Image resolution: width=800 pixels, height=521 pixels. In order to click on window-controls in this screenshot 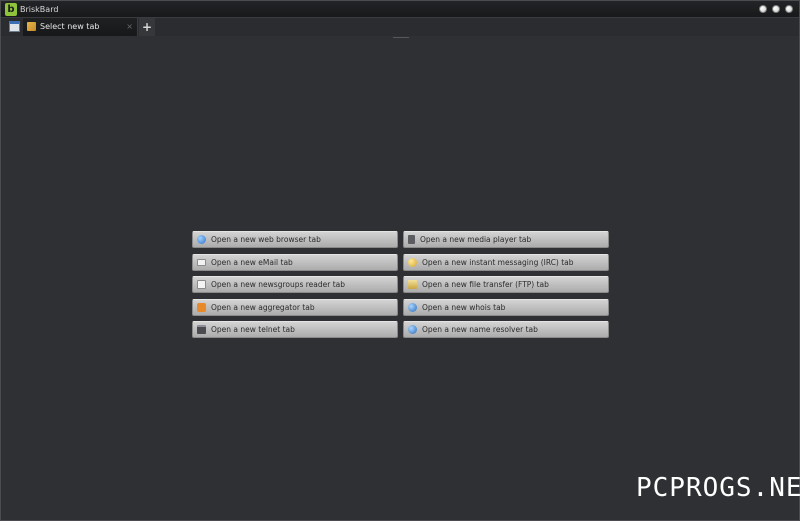, I will do `click(776, 9)`.